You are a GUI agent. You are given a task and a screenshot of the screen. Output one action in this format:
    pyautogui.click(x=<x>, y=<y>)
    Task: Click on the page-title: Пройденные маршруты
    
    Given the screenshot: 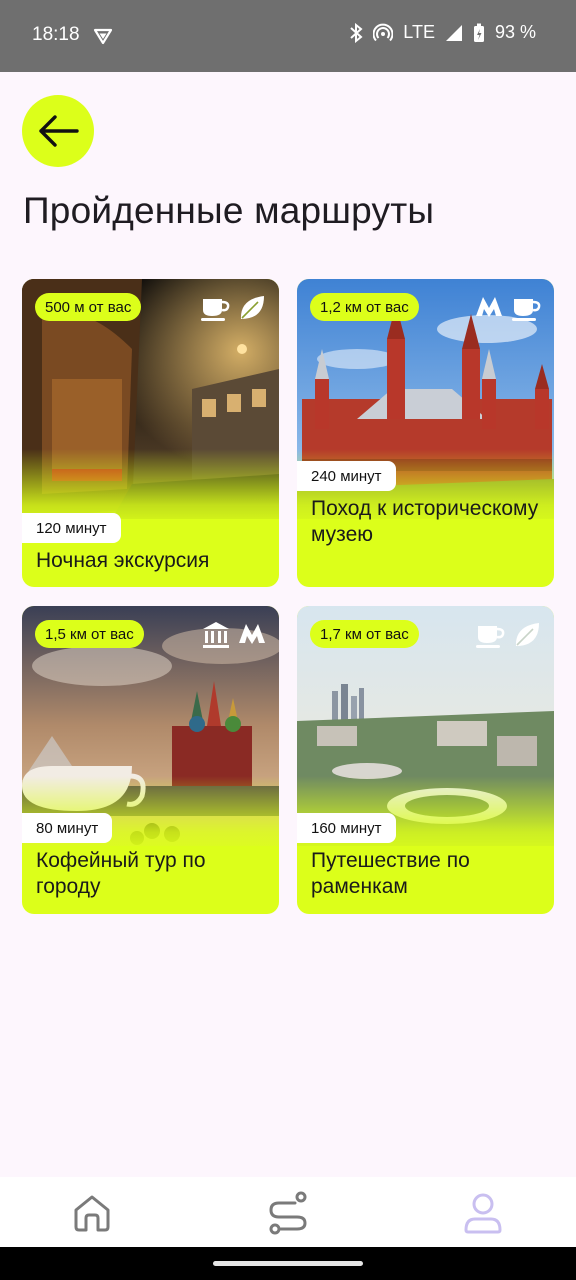 What is the action you would take?
    pyautogui.click(x=229, y=210)
    